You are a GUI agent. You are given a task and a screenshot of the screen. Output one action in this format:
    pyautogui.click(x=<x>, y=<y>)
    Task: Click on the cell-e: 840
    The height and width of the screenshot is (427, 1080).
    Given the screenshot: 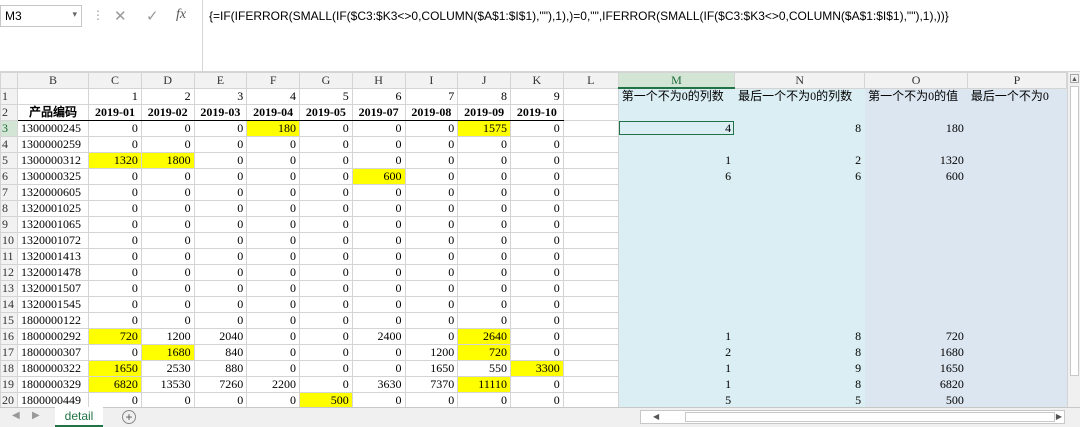 What is the action you would take?
    pyautogui.click(x=220, y=352)
    